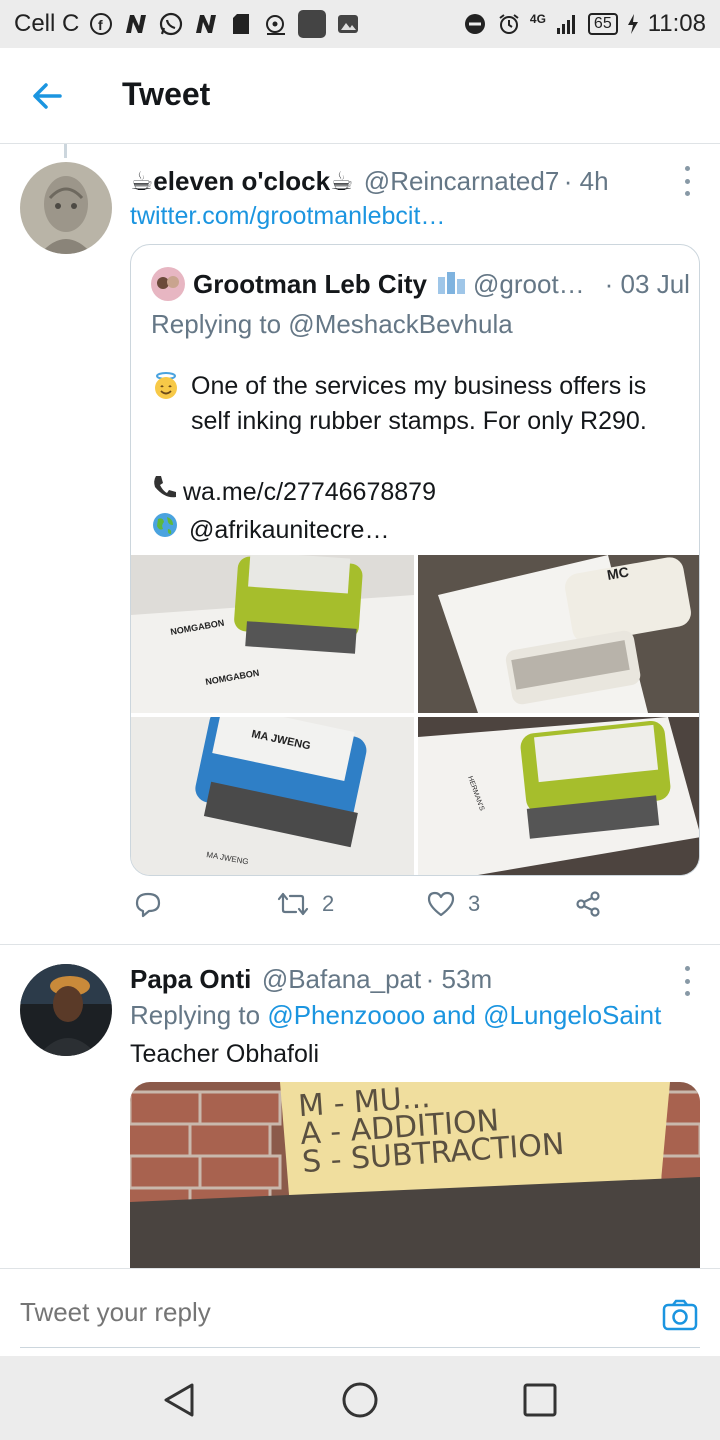 This screenshot has width=720, height=1440. Describe the element at coordinates (225, 1054) in the screenshot. I see `tweet-text: Teacher Obhafoli` at that location.